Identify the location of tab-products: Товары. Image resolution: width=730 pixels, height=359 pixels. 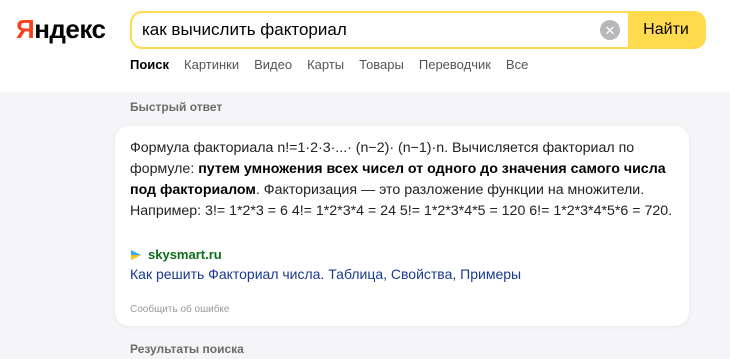
(381, 64).